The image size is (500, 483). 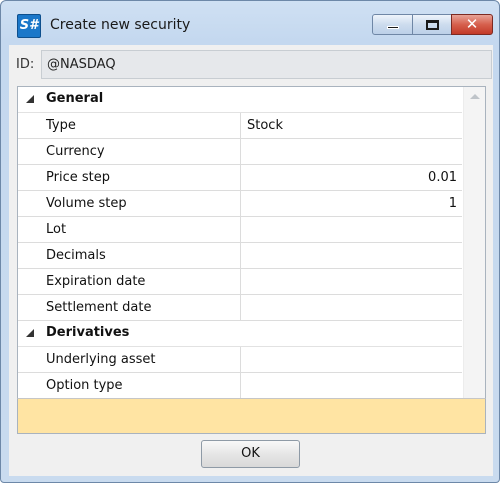 I want to click on property-name: Settlement date, so click(x=99, y=307).